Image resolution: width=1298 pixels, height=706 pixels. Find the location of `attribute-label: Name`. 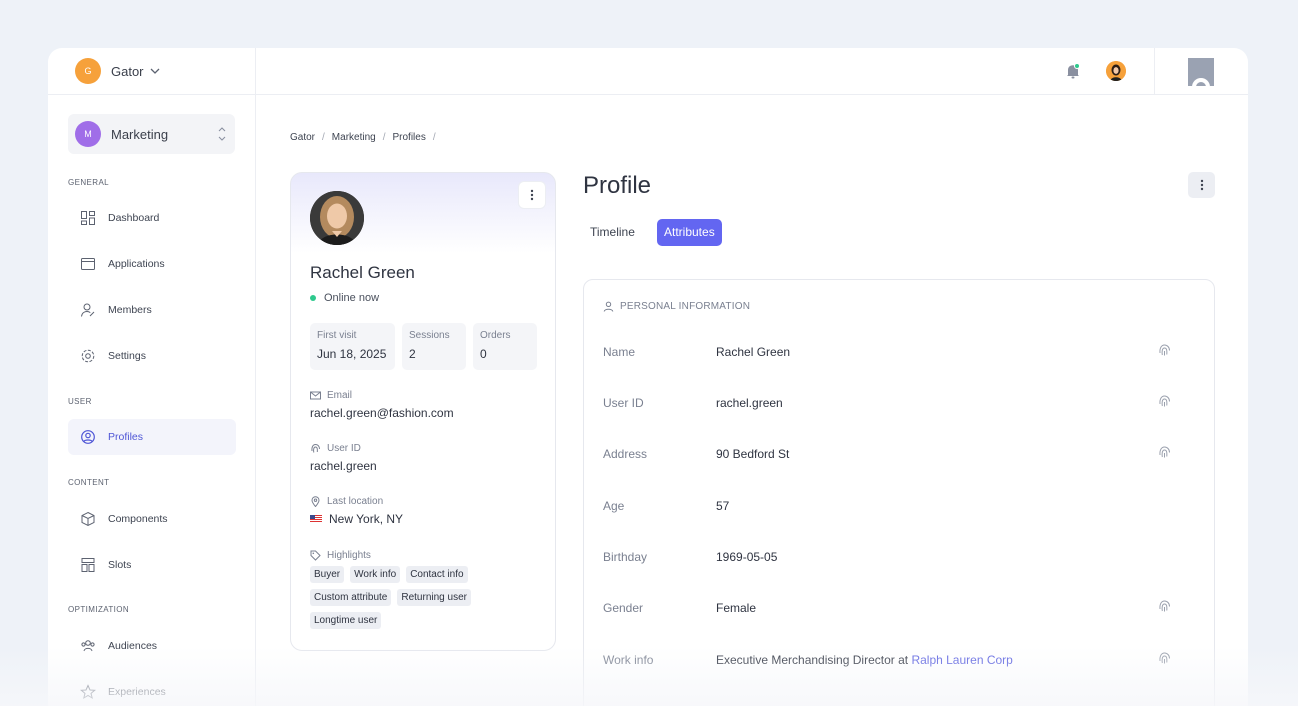

attribute-label: Name is located at coordinates (619, 352).